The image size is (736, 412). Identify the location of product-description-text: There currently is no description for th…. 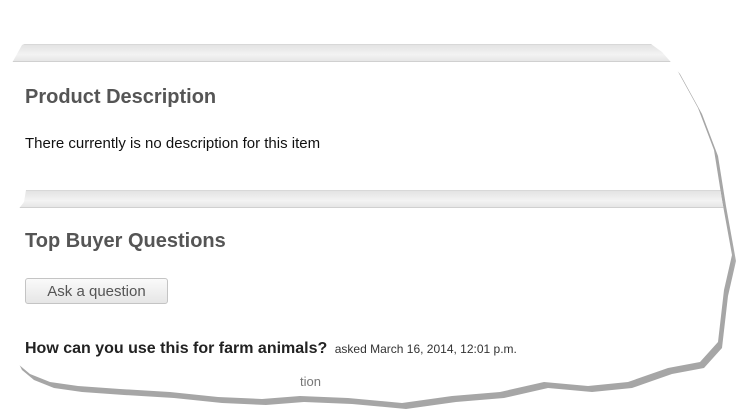
(173, 143).